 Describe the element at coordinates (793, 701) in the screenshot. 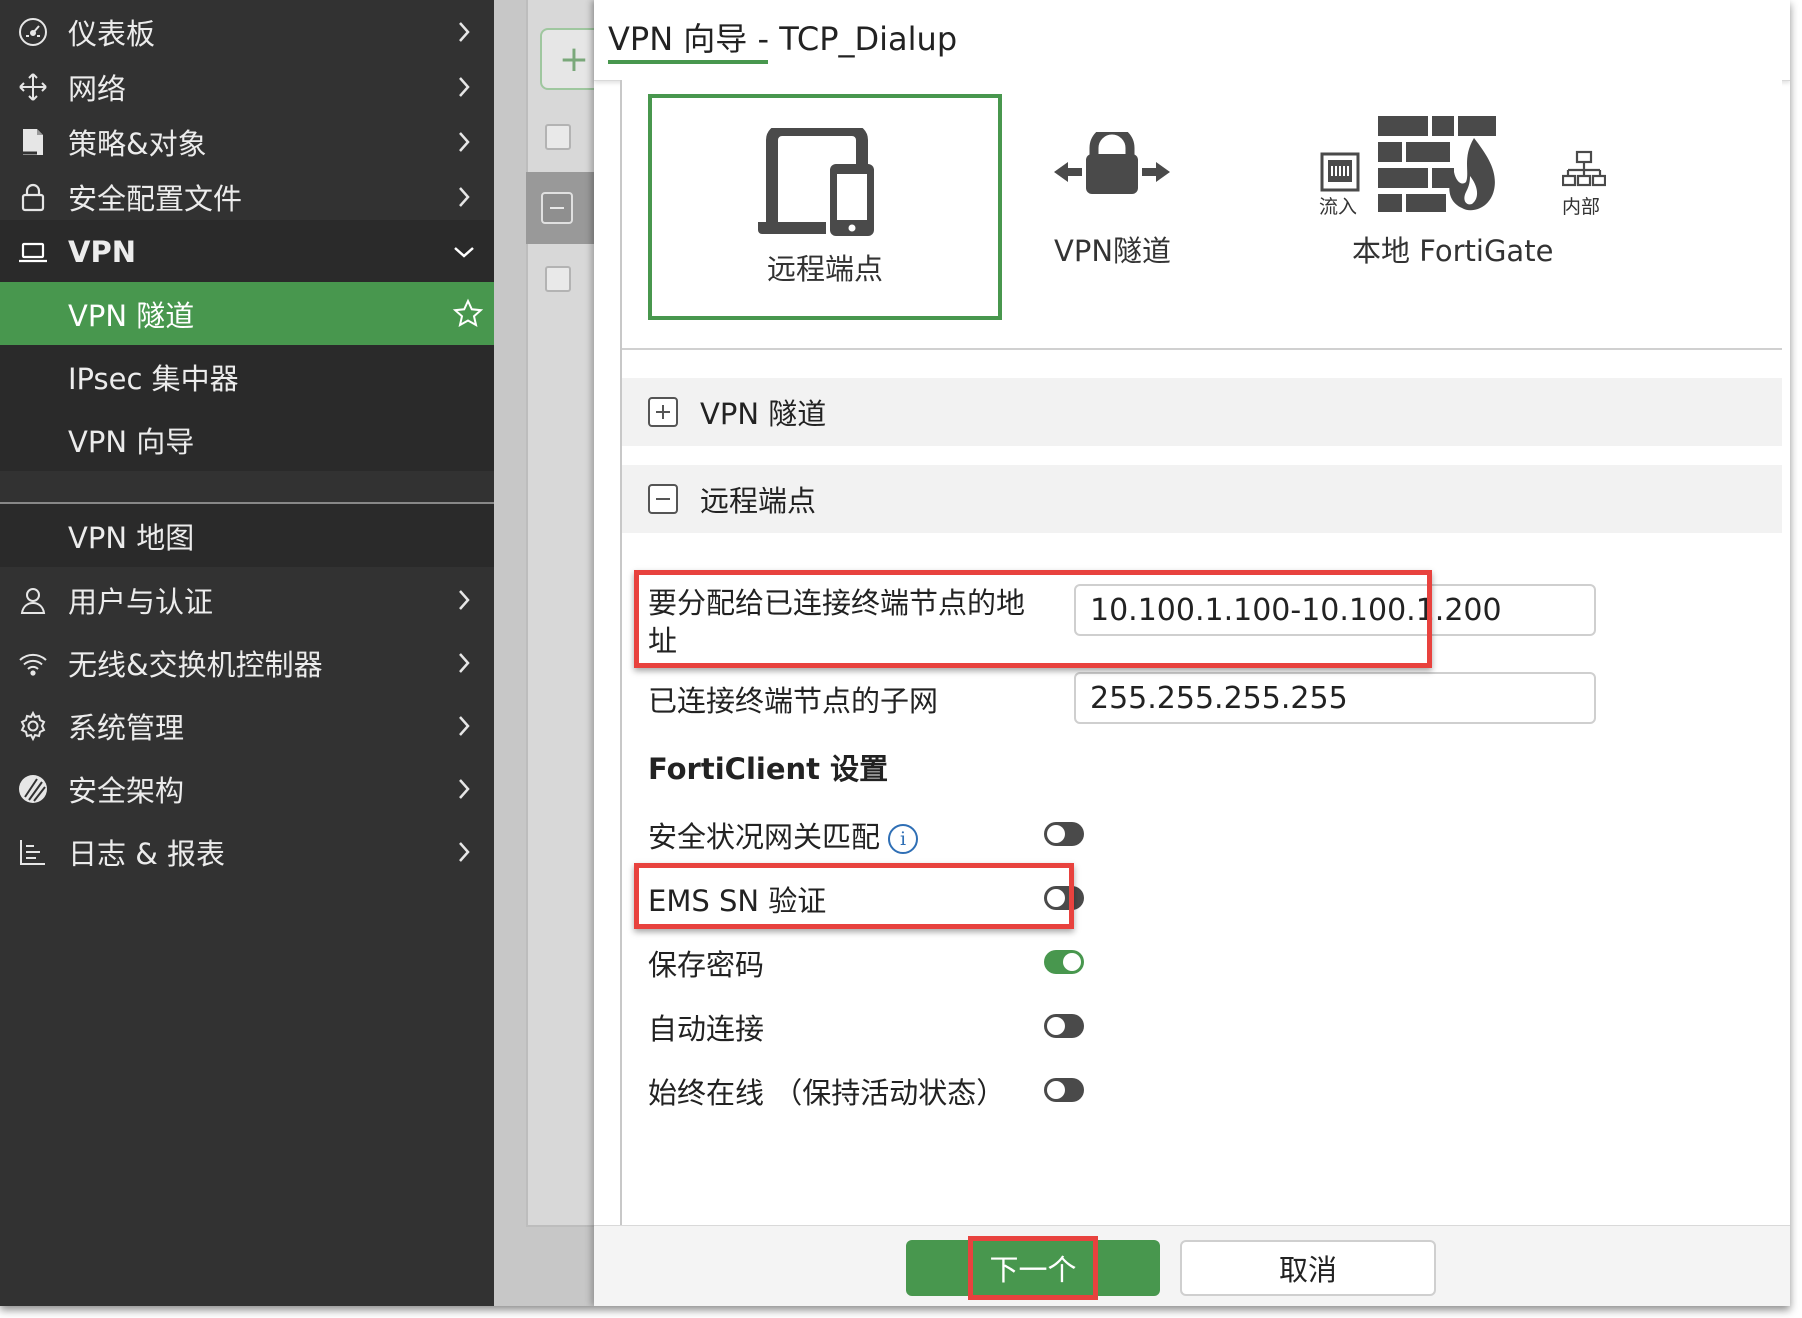

I see `subnet-label: 已连接终端节点的子网` at that location.